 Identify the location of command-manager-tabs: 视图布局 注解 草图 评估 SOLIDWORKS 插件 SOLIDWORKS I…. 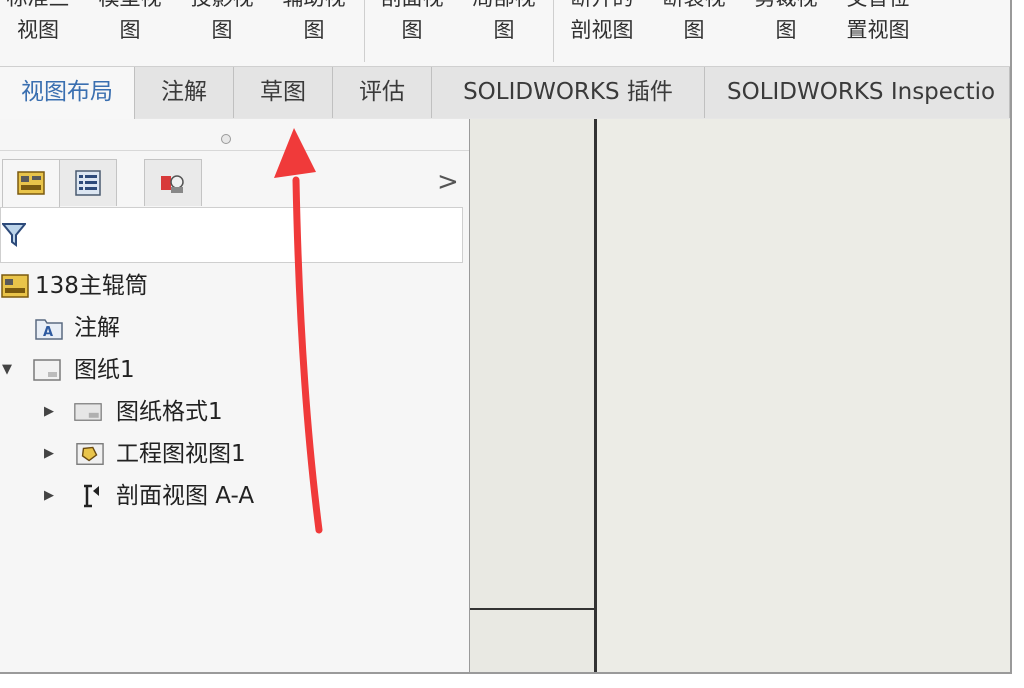
(505, 93).